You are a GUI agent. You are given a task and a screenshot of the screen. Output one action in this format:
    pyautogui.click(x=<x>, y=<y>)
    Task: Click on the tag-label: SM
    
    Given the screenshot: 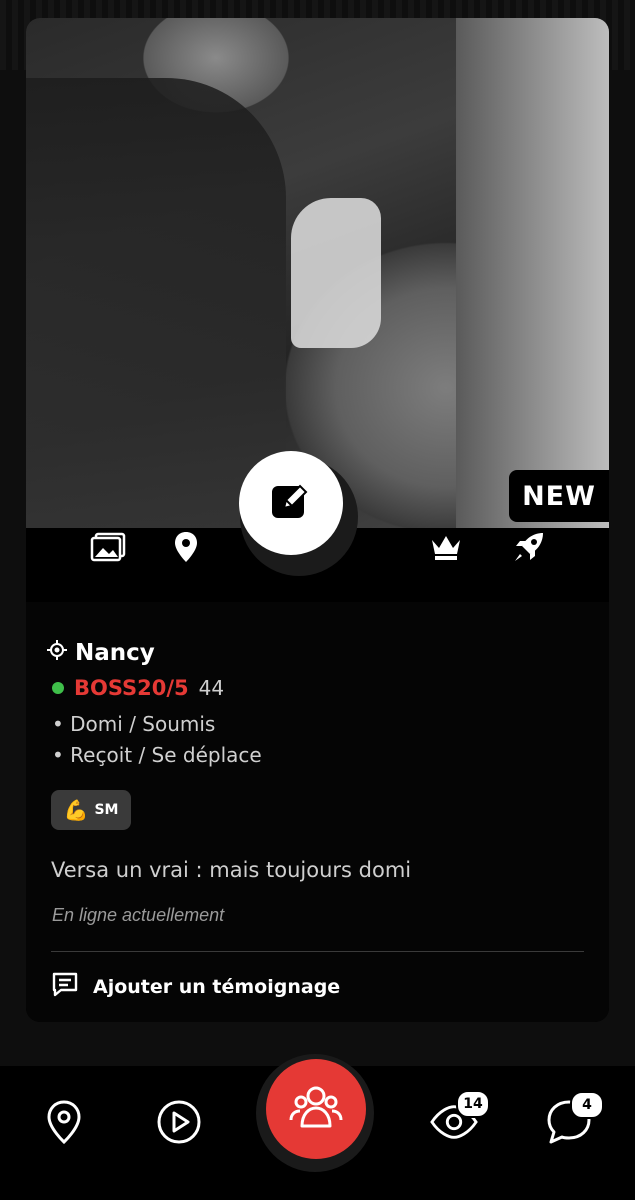 What is the action you would take?
    pyautogui.click(x=106, y=810)
    